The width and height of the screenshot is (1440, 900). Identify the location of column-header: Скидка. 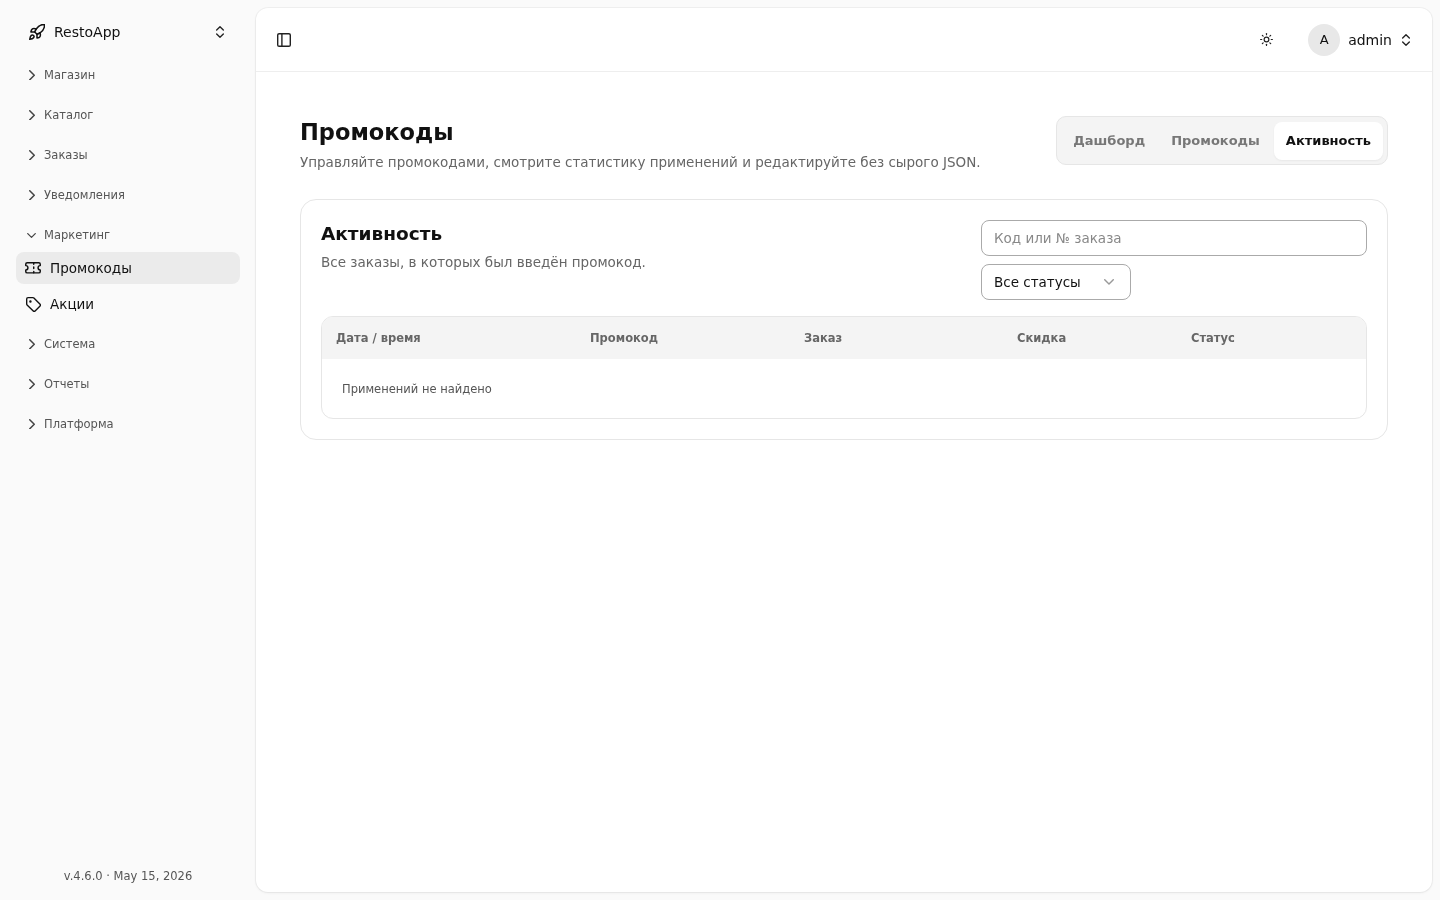
(1042, 338).